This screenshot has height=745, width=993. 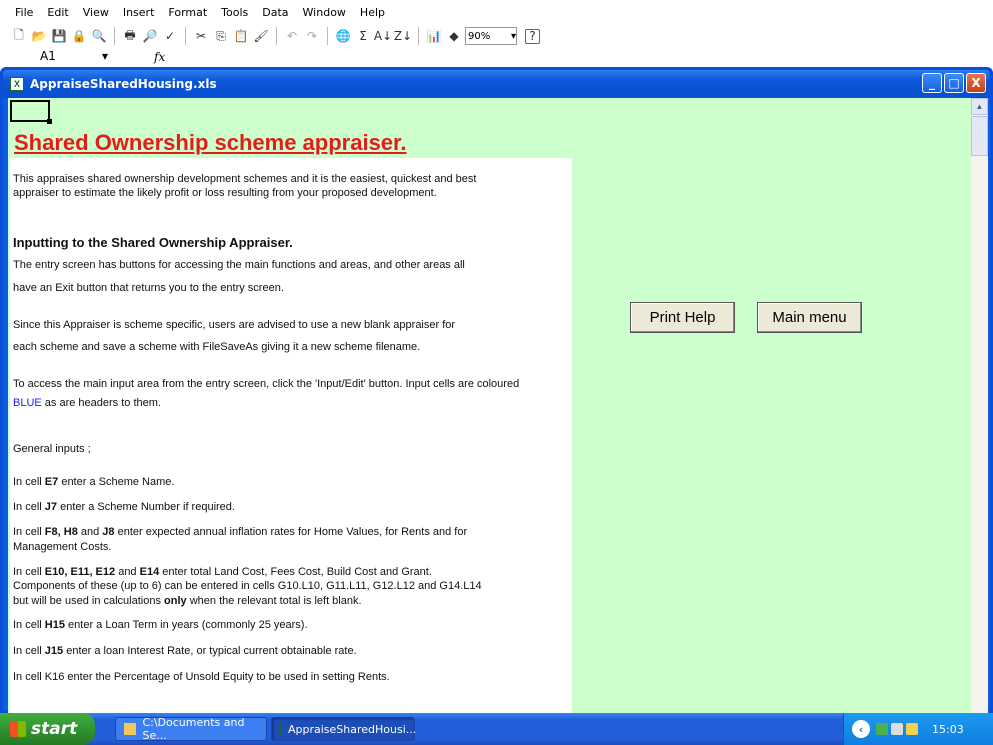 I want to click on menu-tools: Tools, so click(x=234, y=12).